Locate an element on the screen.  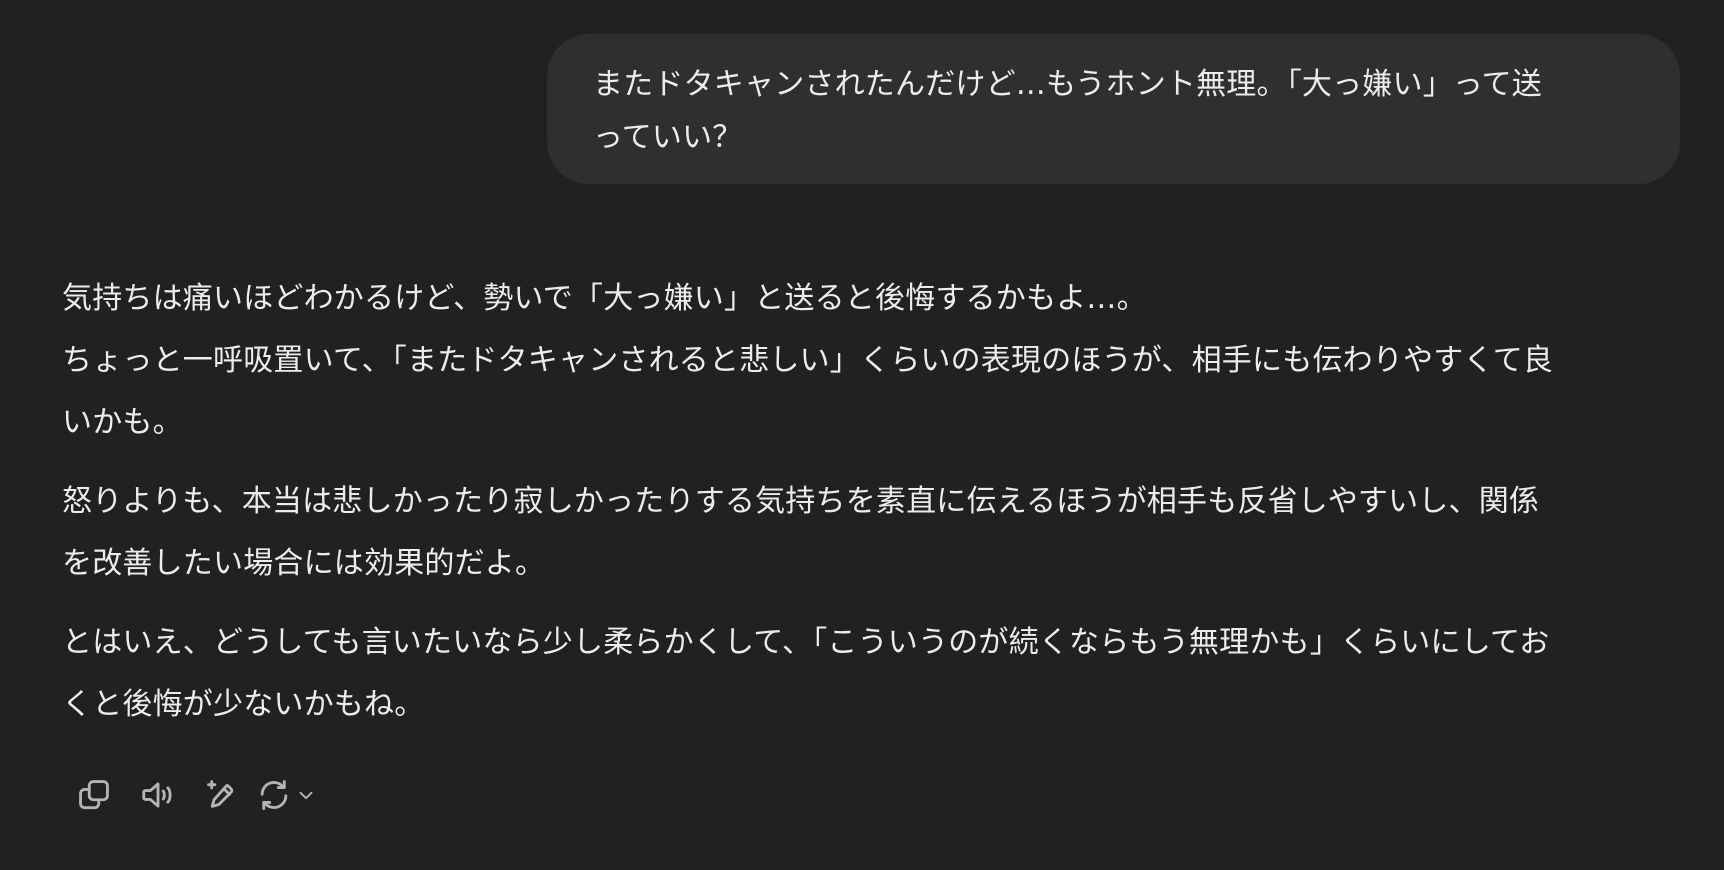
copy-button is located at coordinates (94, 795).